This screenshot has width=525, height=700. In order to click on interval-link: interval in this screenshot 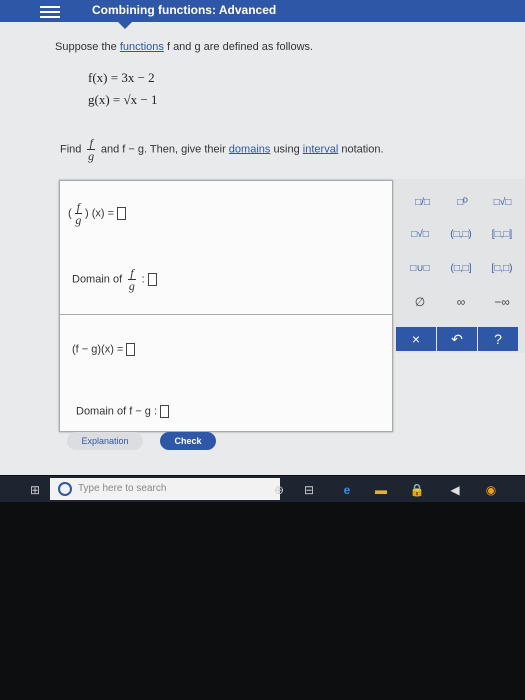, I will do `click(320, 149)`.